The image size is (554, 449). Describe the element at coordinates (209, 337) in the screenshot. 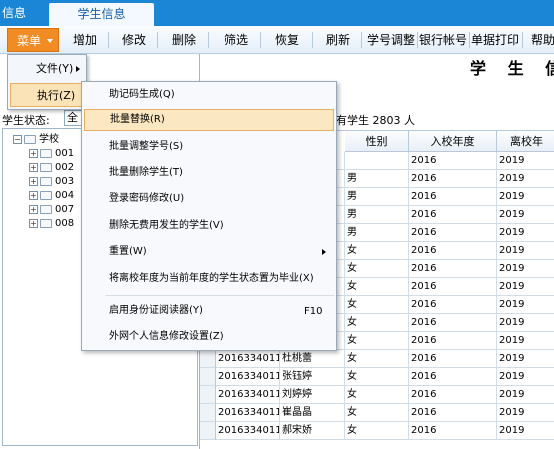

I see `menu-item-external-info-settings: 外网个人信息修改设置(Z)` at that location.